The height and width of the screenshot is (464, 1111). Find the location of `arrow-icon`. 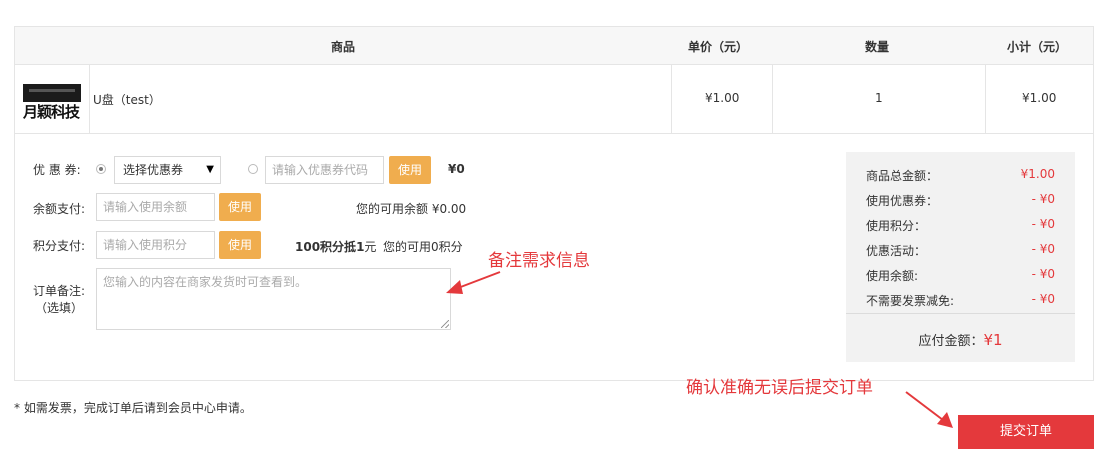

arrow-icon is located at coordinates (929, 409).